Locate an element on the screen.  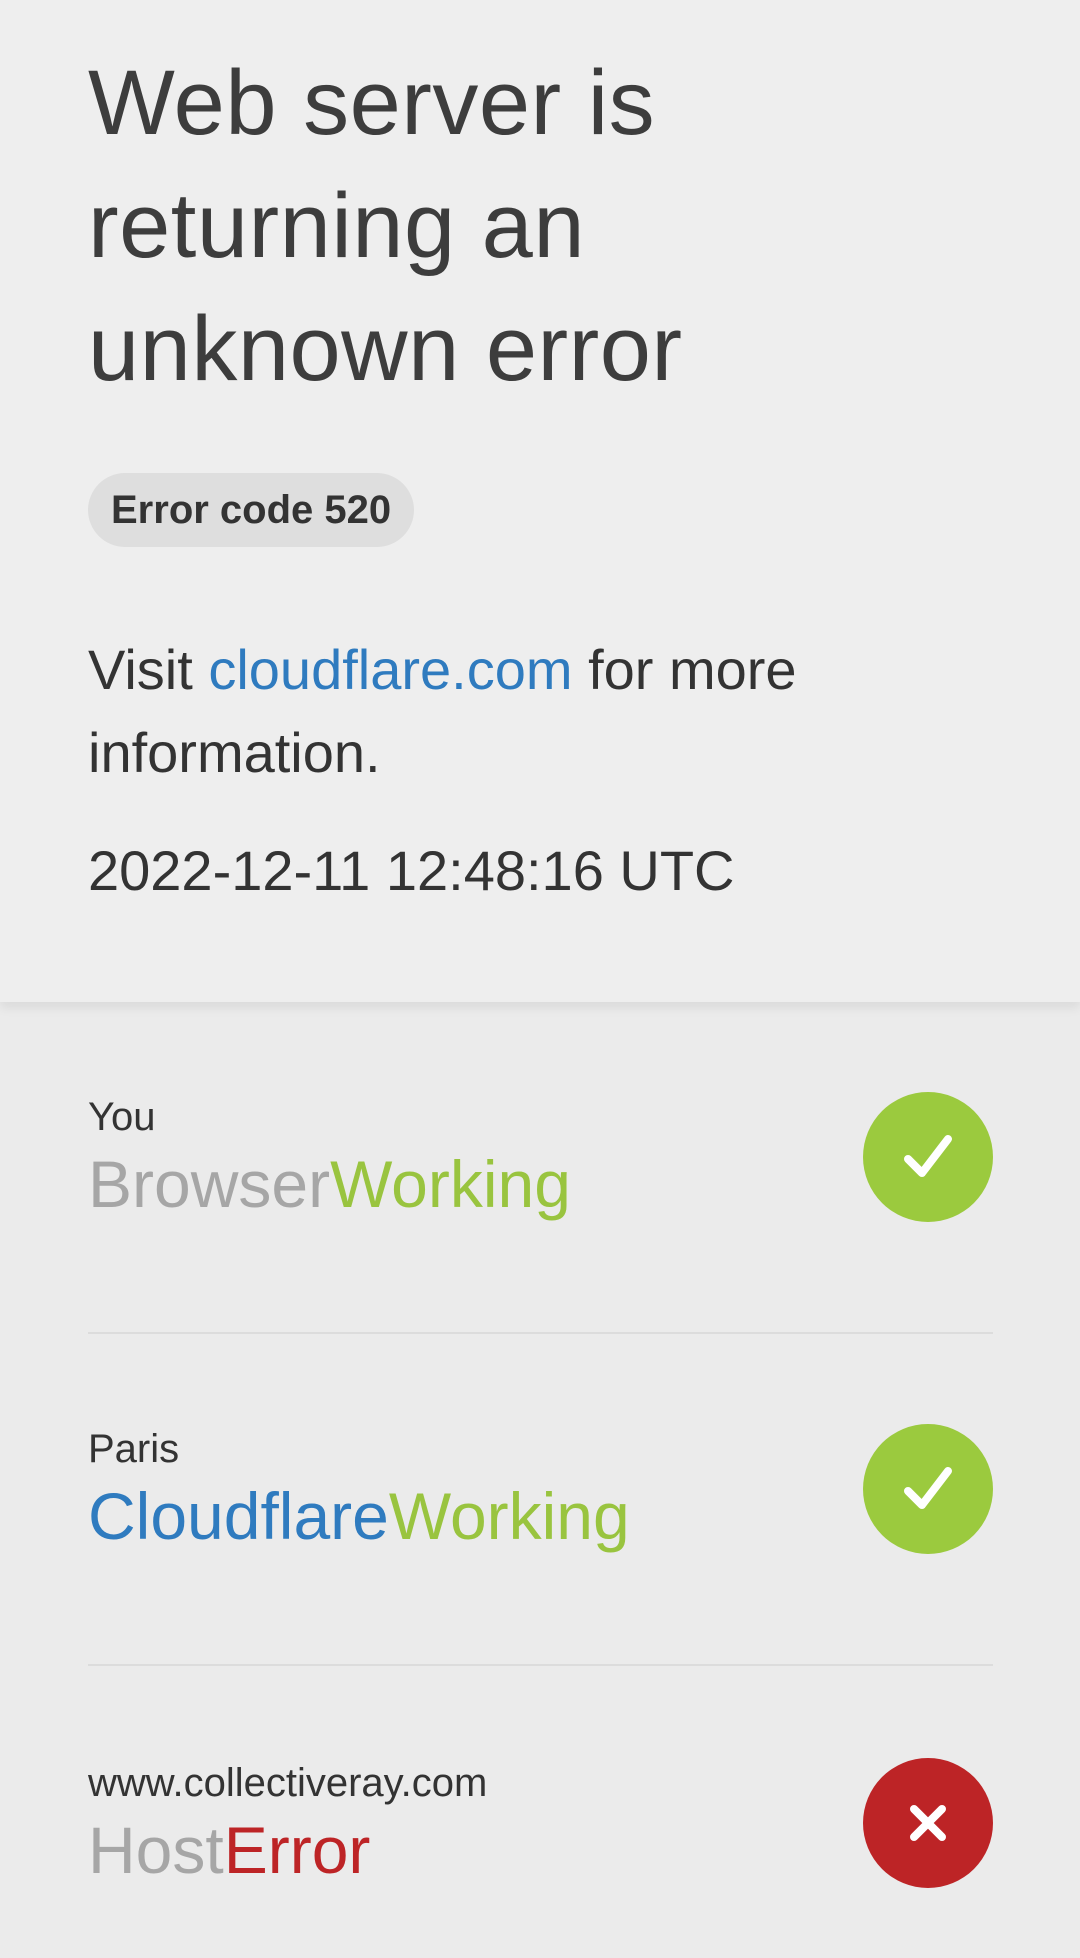
status-name-line: HostError is located at coordinates (229, 1850).